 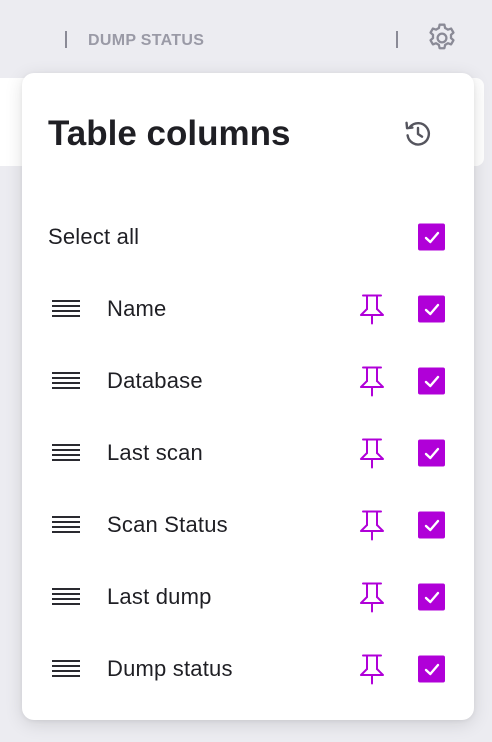 What do you see at coordinates (167, 524) in the screenshot?
I see `column-label: Scan Status` at bounding box center [167, 524].